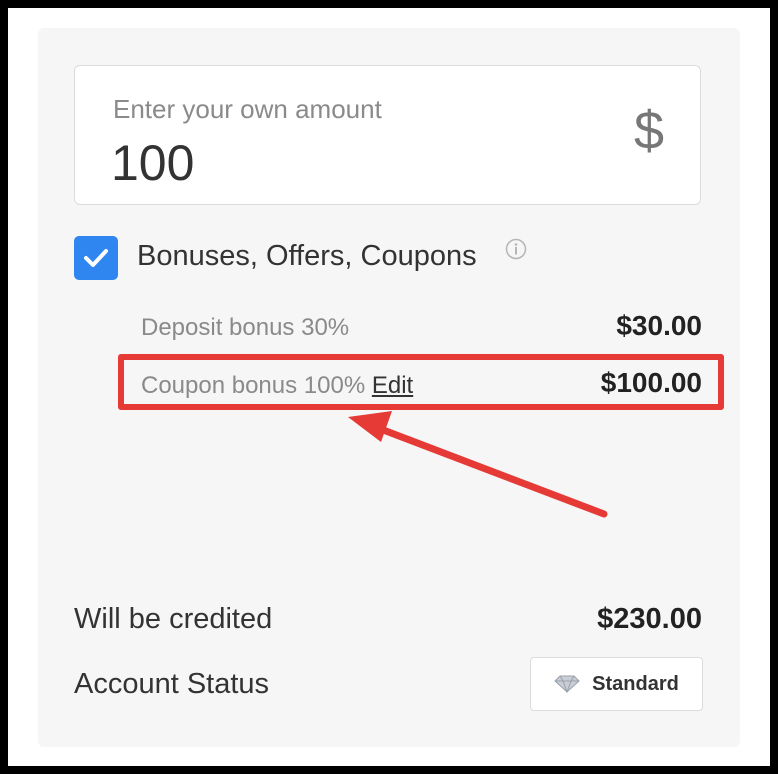 This screenshot has width=778, height=774. I want to click on bonuses-checkbox, so click(96, 258).